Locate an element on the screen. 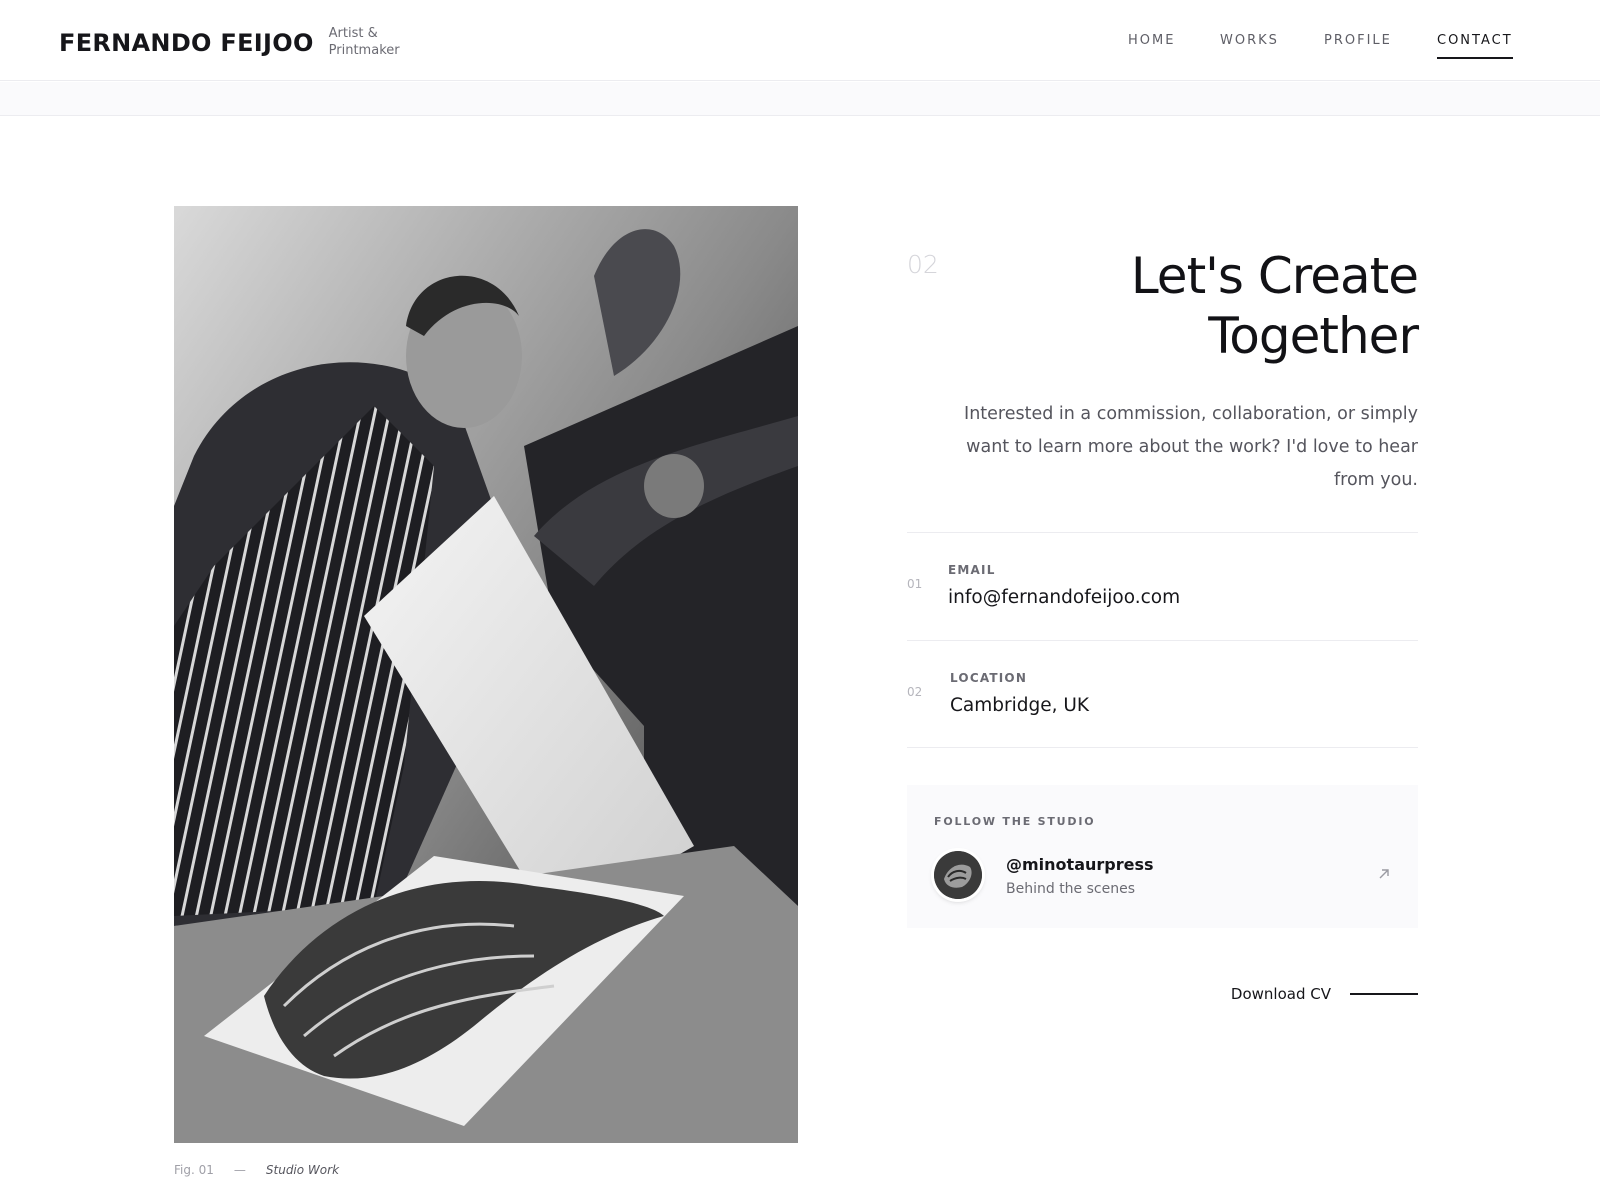 This screenshot has height=1200, width=1600. nav-contact: CONTACT is located at coordinates (1475, 45).